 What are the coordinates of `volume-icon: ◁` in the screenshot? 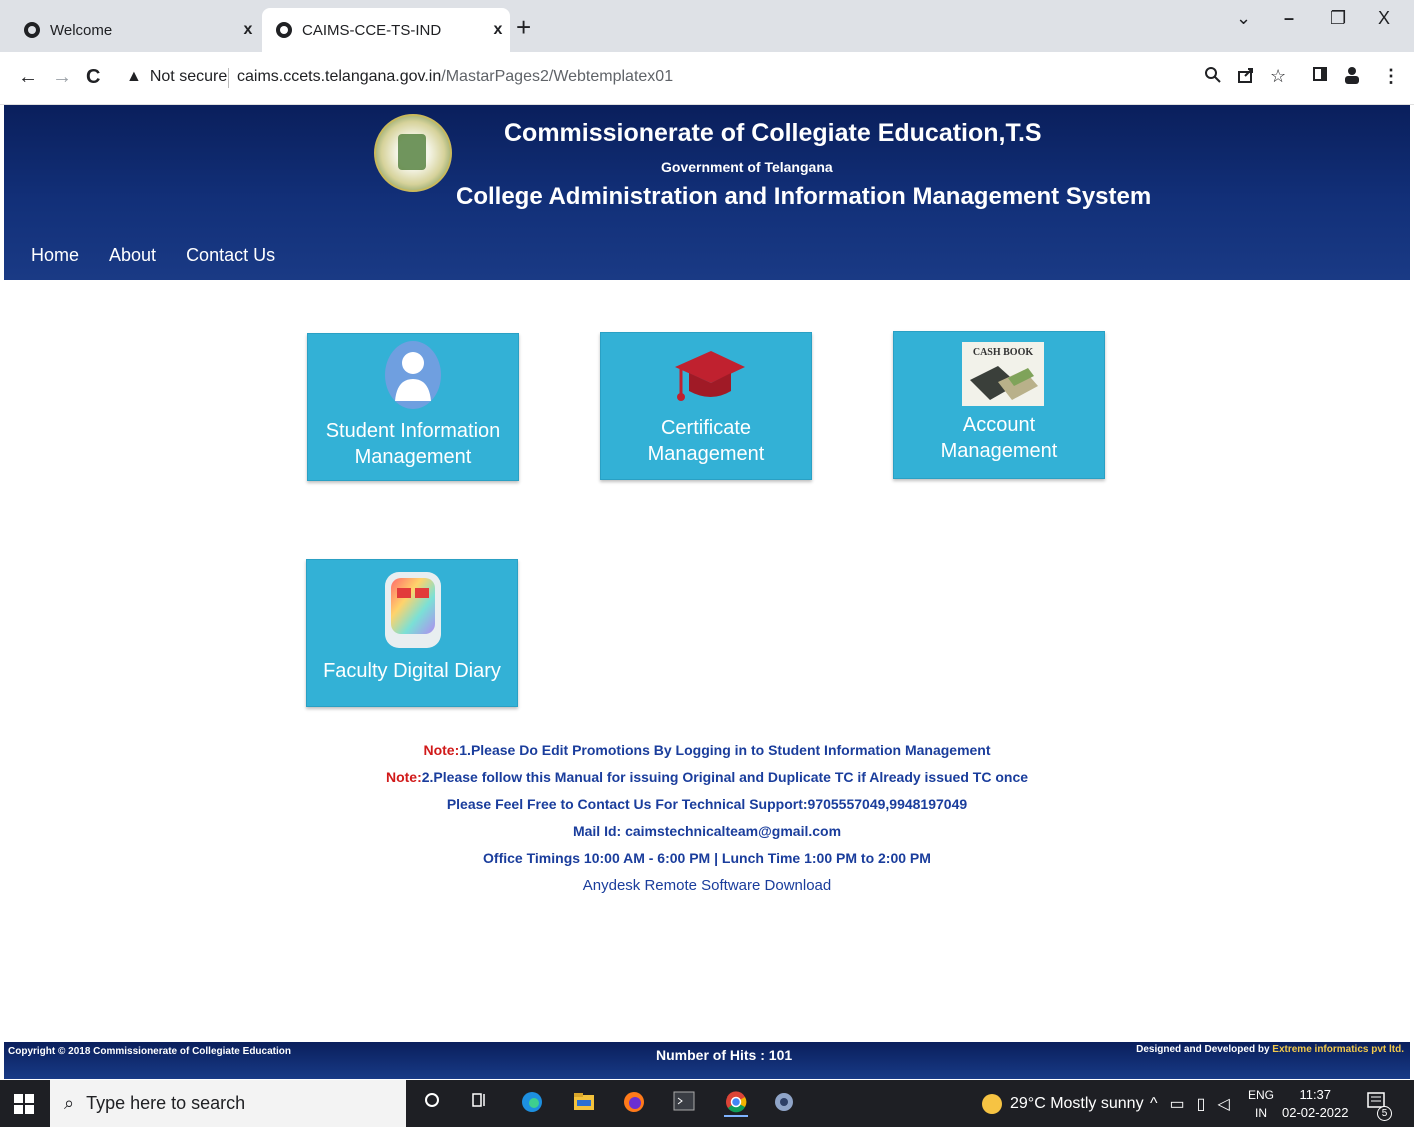 It's located at (1223, 1104).